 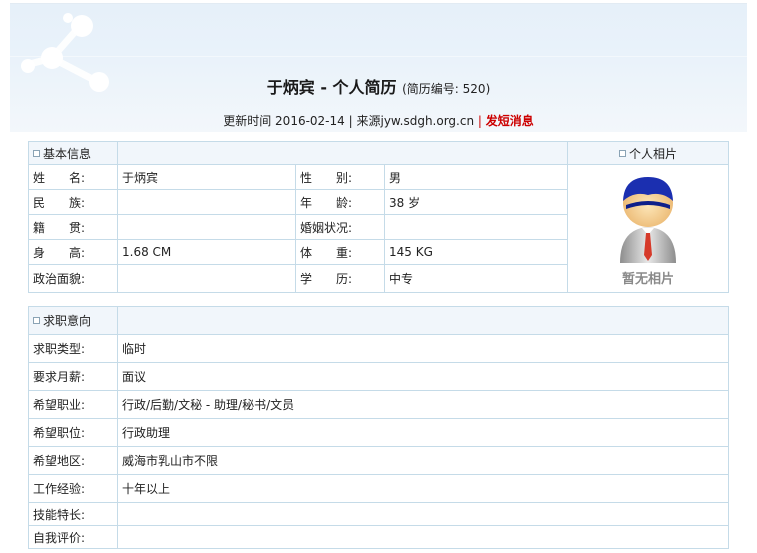 I want to click on field-label: 要求月薪:, so click(x=73, y=376).